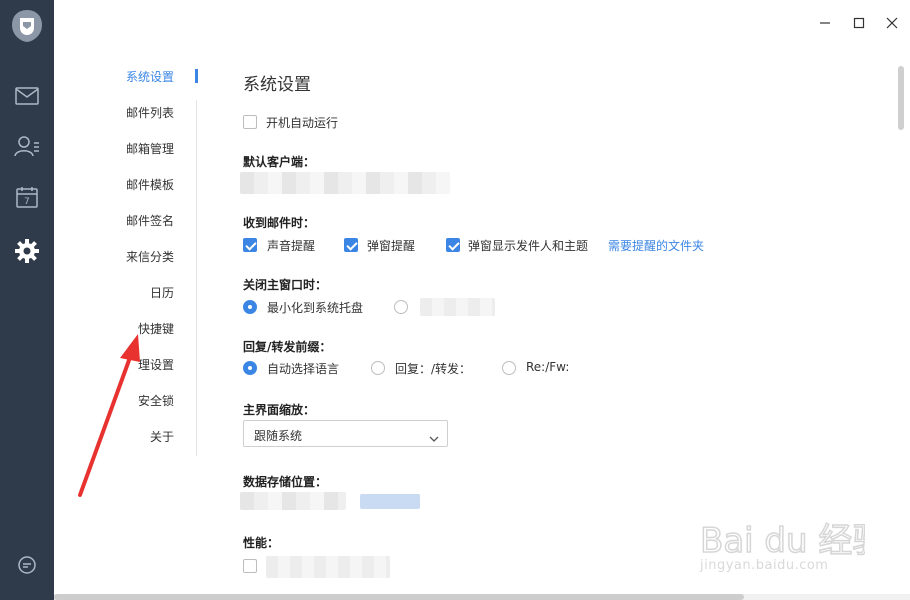  I want to click on nav-item-shortcuts: 快捷键, so click(512, 328).